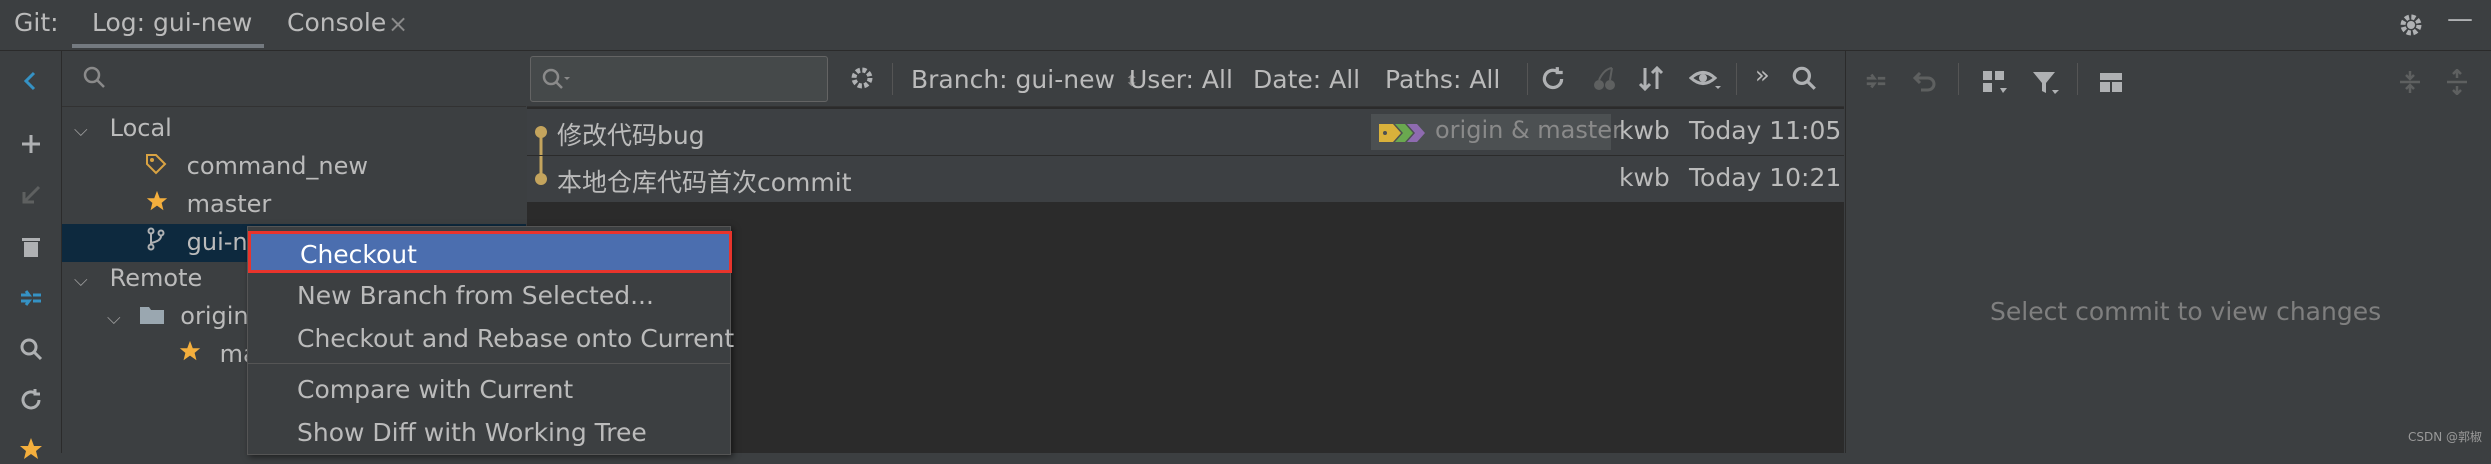 The image size is (2491, 464). Describe the element at coordinates (31, 144) in the screenshot. I see `add-icon` at that location.